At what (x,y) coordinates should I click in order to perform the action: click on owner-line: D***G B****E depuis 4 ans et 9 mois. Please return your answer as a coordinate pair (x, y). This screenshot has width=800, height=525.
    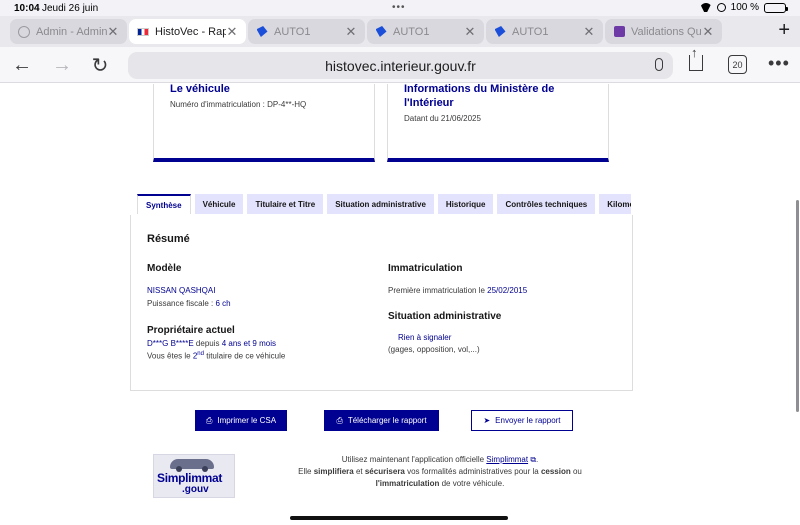
    Looking at the image, I should click on (211, 343).